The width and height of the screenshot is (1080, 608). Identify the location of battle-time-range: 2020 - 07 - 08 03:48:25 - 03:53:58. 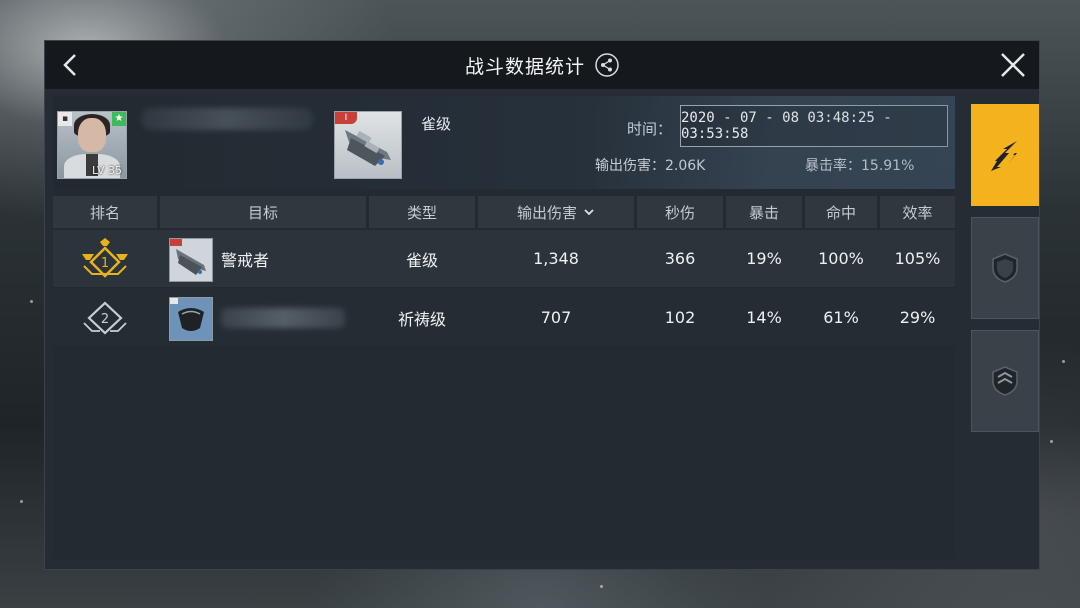
(814, 126).